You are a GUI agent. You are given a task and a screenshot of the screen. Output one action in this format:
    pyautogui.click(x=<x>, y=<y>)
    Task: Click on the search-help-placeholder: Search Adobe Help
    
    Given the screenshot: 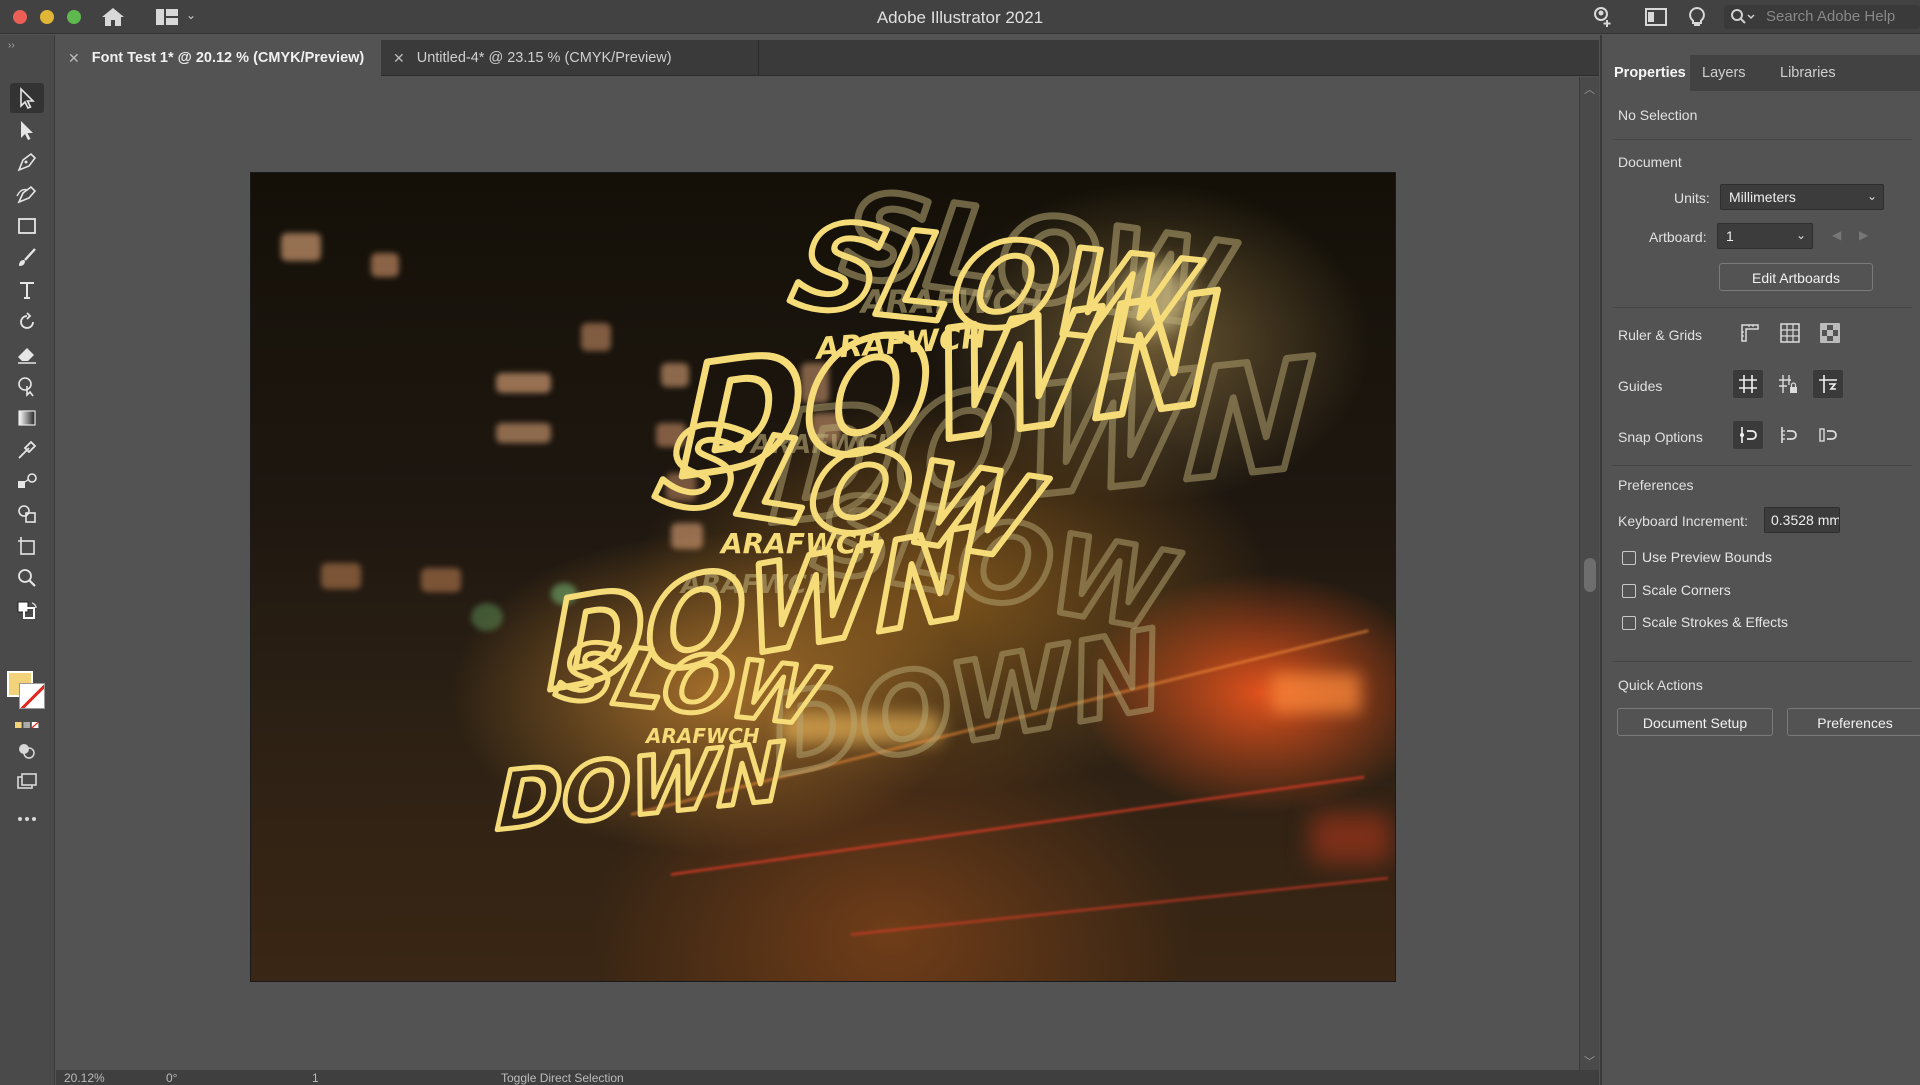 What is the action you would take?
    pyautogui.click(x=1831, y=16)
    